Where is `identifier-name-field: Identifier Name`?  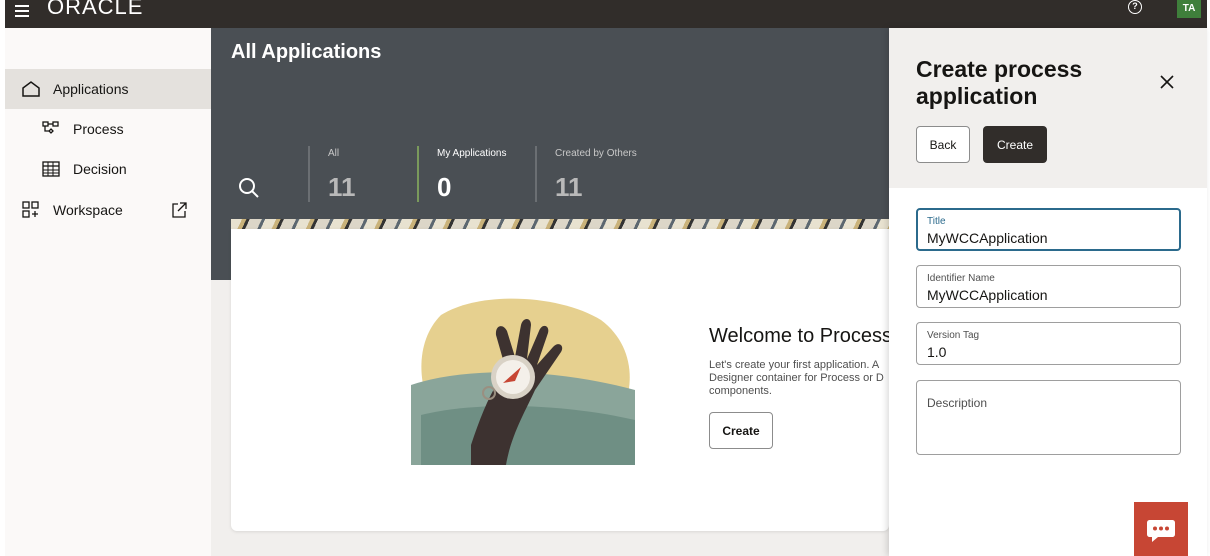 identifier-name-field: Identifier Name is located at coordinates (1048, 286).